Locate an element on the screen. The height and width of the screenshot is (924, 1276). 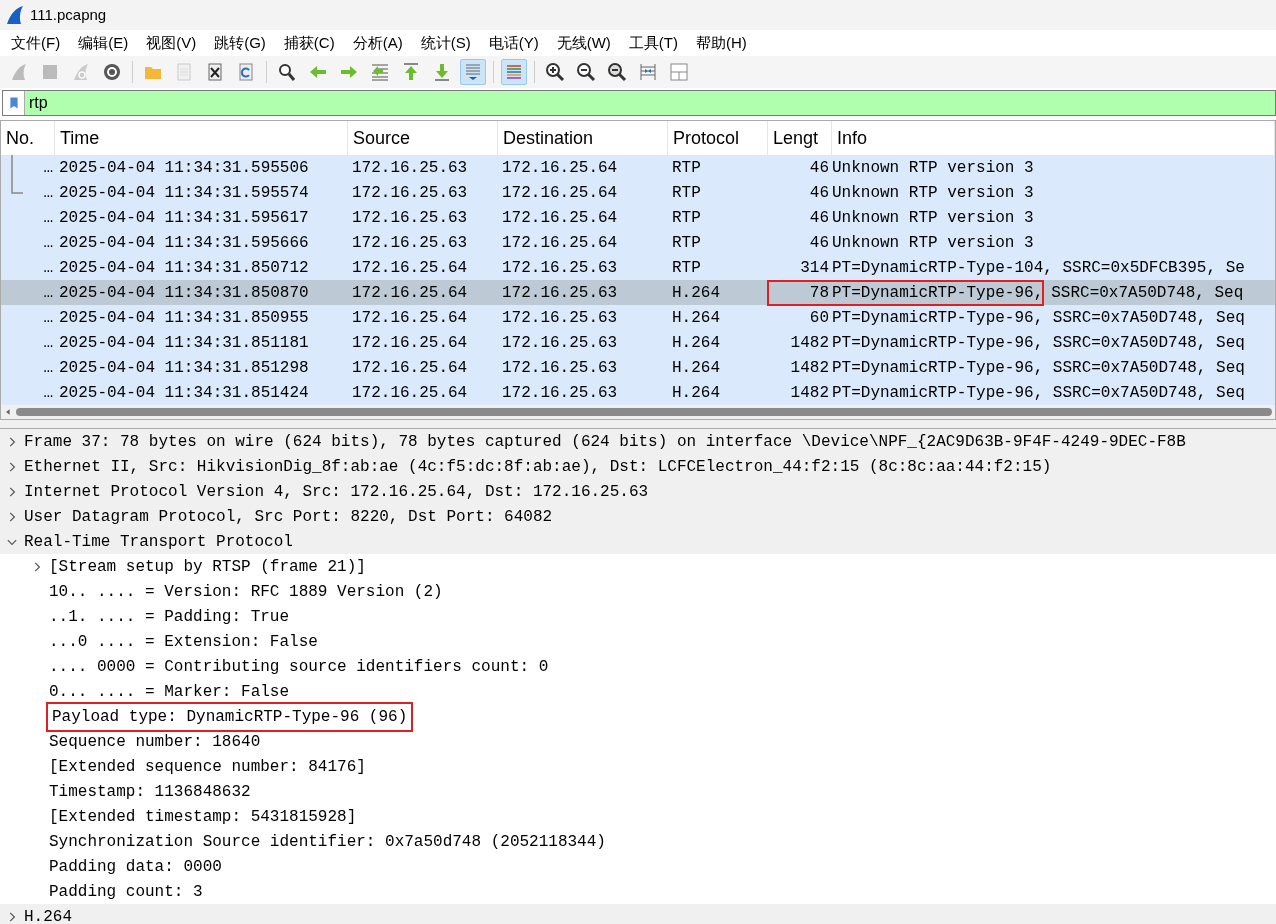
table-cell-text: 2025-04-04 11:34:31.850955 is located at coordinates (184, 318).